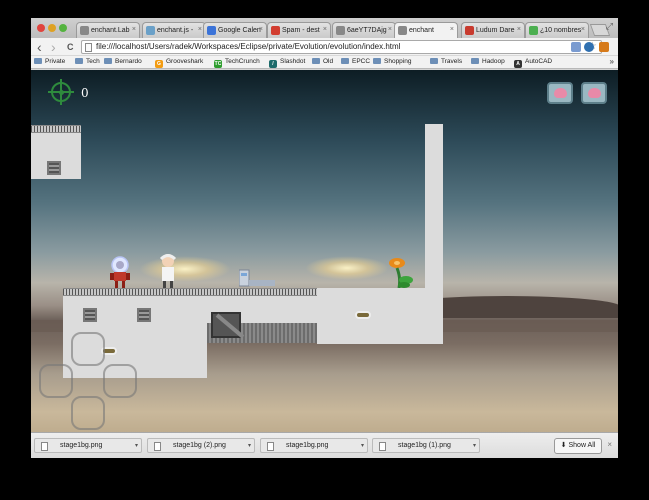 This screenshot has width=649, height=500. I want to click on download-filename: stage1bg (1).png, so click(424, 445).